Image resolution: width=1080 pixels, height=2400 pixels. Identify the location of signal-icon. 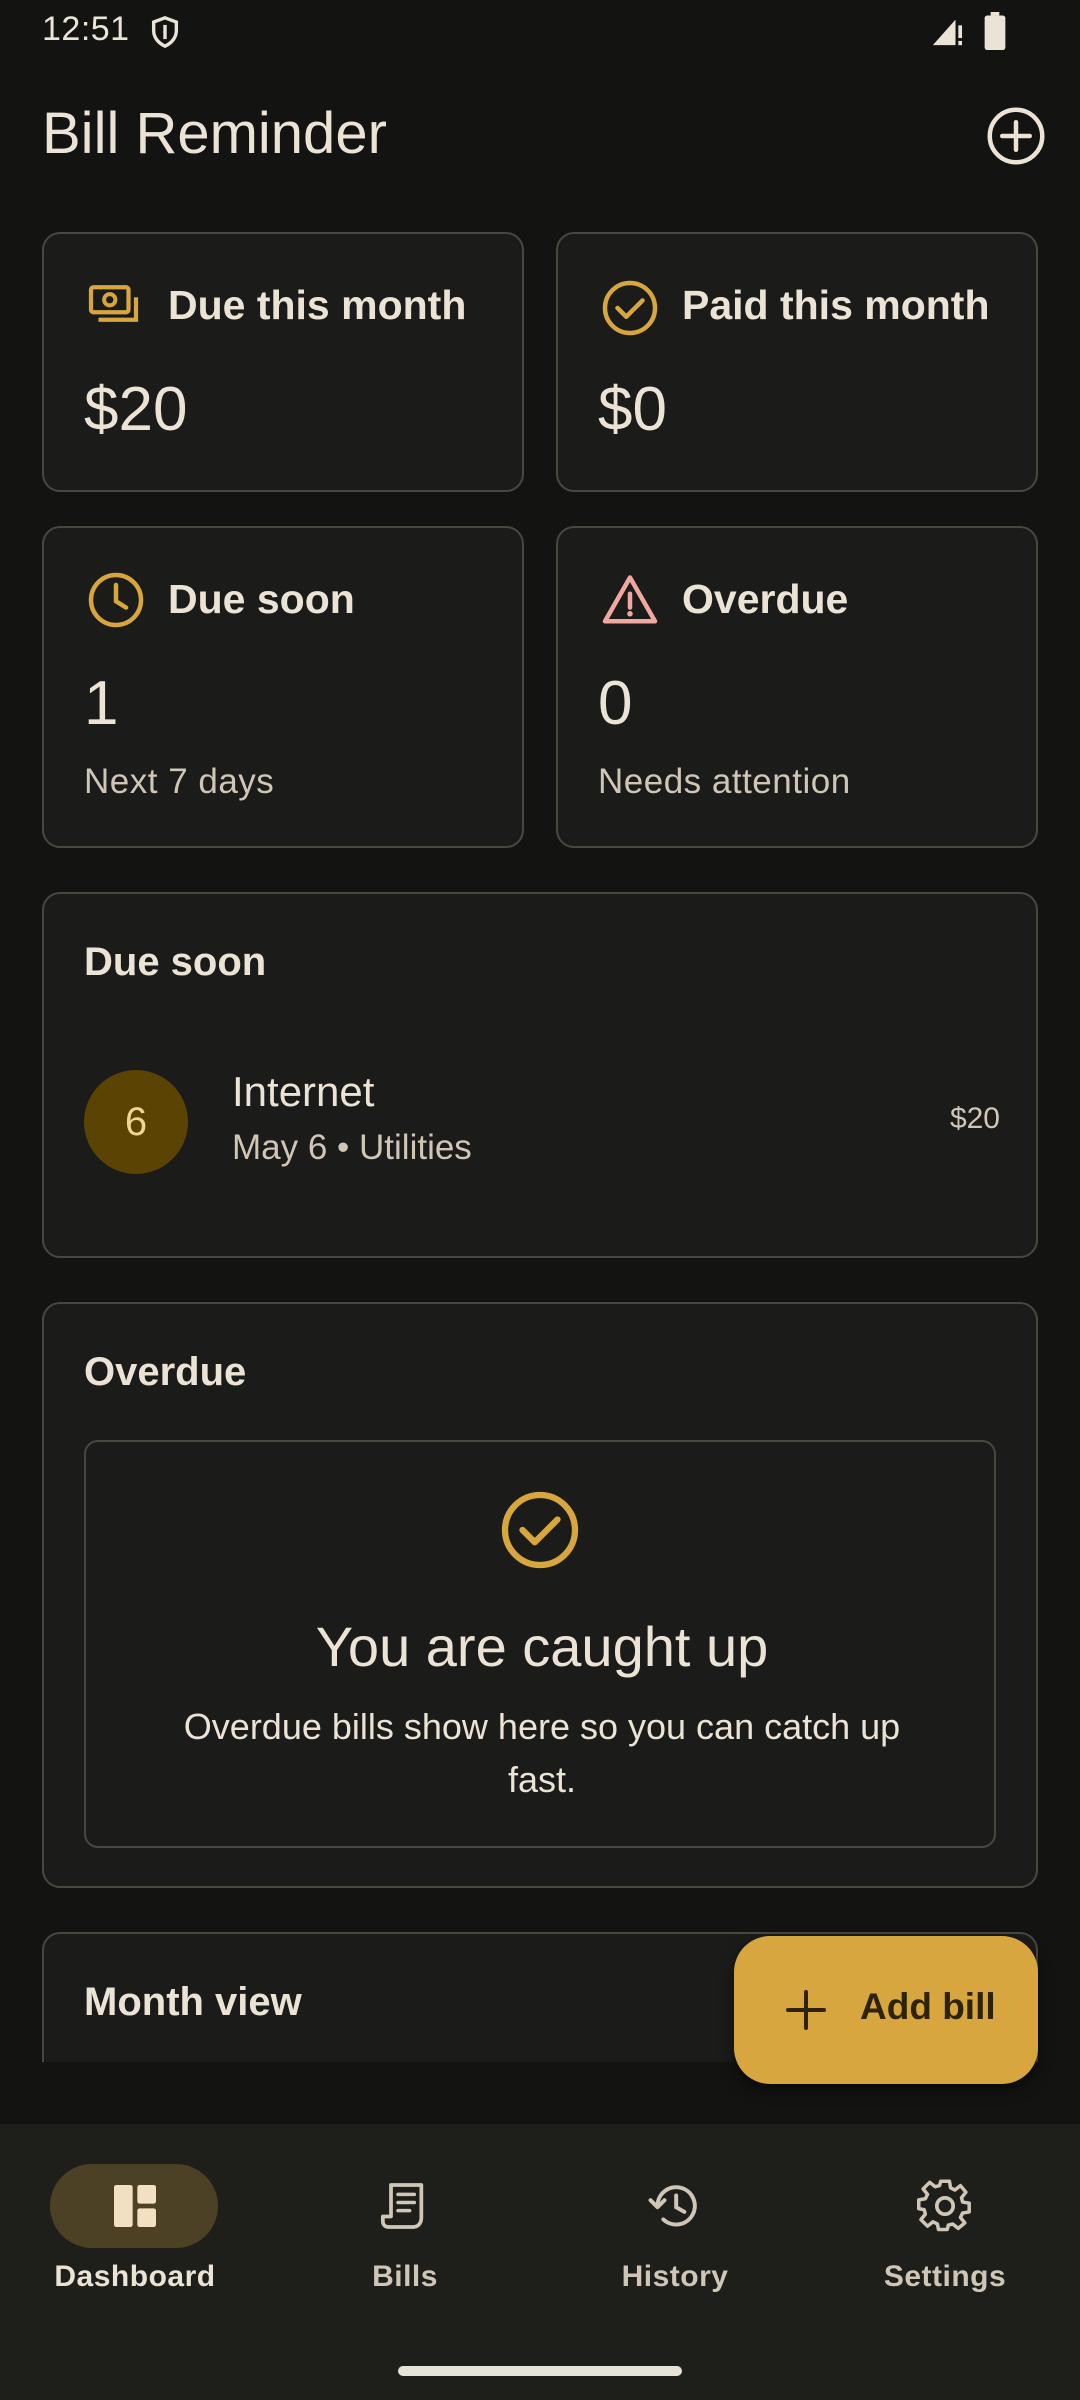
(947, 32).